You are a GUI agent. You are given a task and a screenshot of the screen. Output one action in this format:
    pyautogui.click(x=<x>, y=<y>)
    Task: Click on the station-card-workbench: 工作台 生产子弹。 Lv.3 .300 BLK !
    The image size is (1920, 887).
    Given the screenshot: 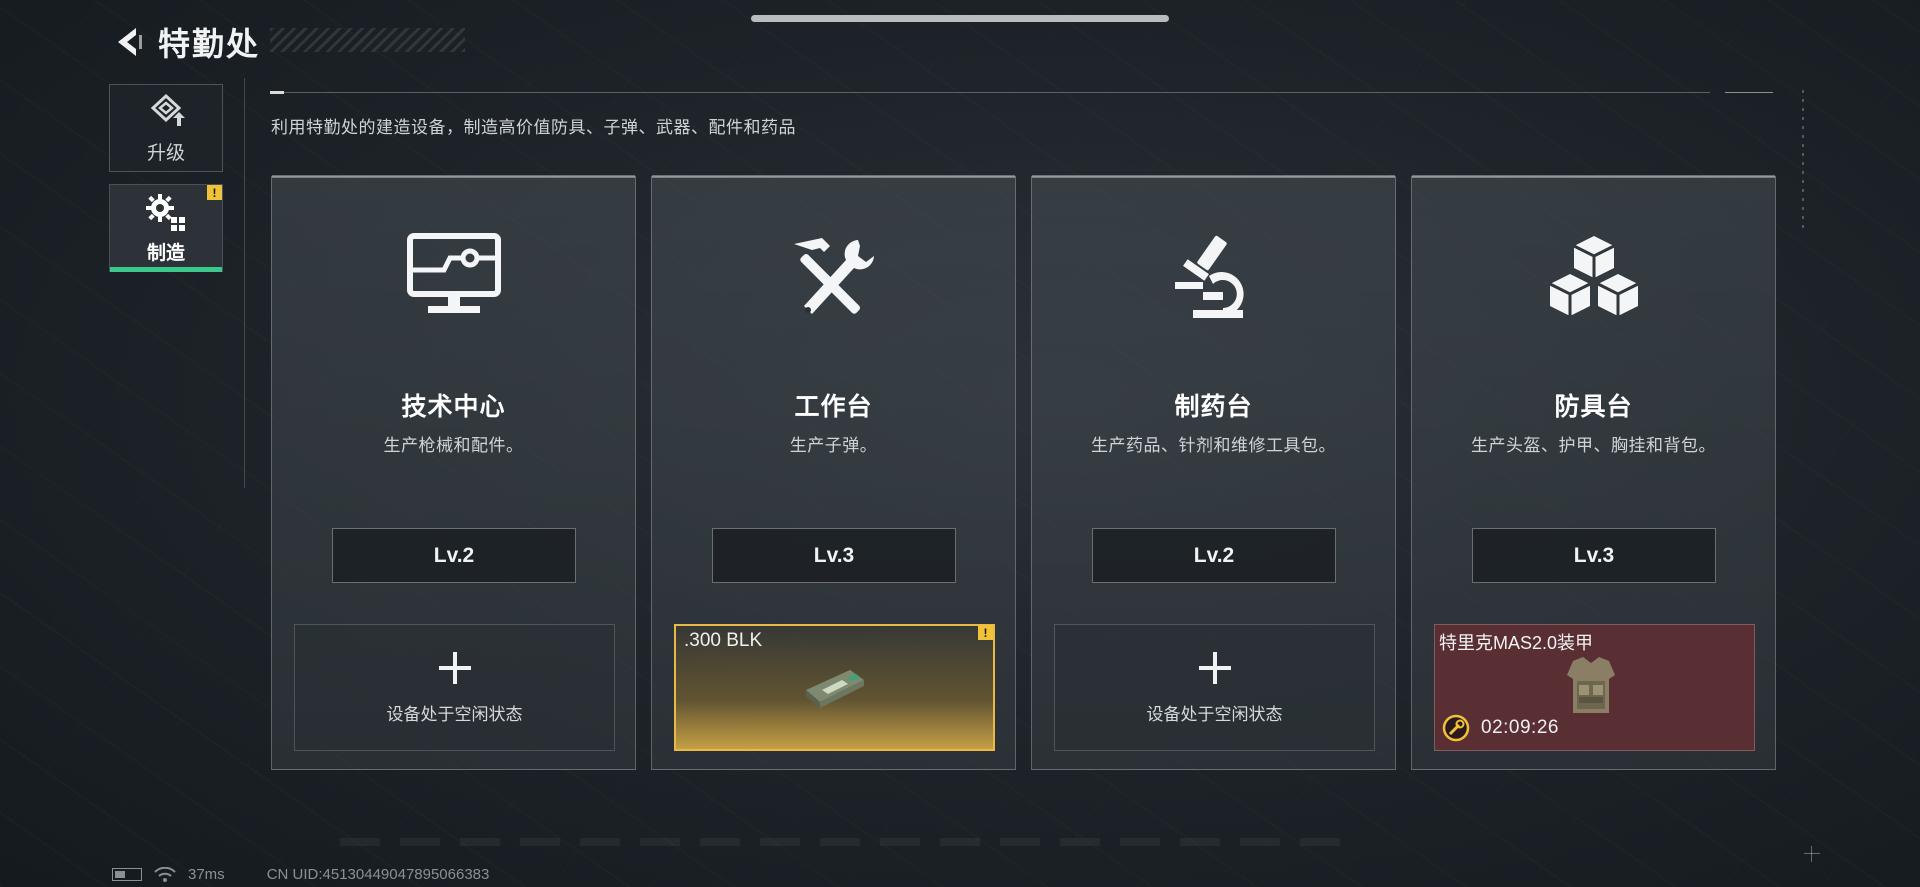 What is the action you would take?
    pyautogui.click(x=833, y=472)
    